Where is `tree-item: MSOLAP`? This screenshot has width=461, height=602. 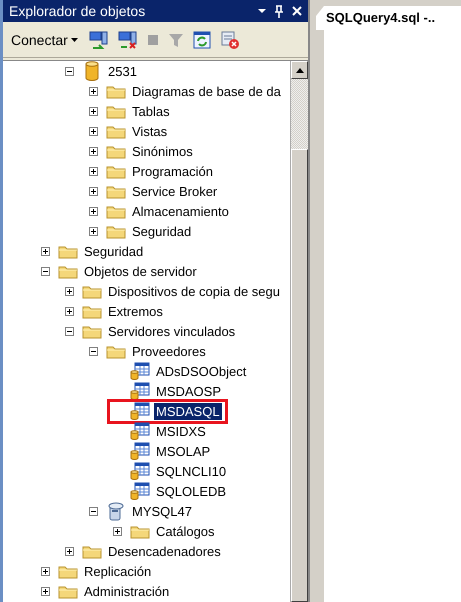
tree-item: MSOLAP is located at coordinates (183, 451).